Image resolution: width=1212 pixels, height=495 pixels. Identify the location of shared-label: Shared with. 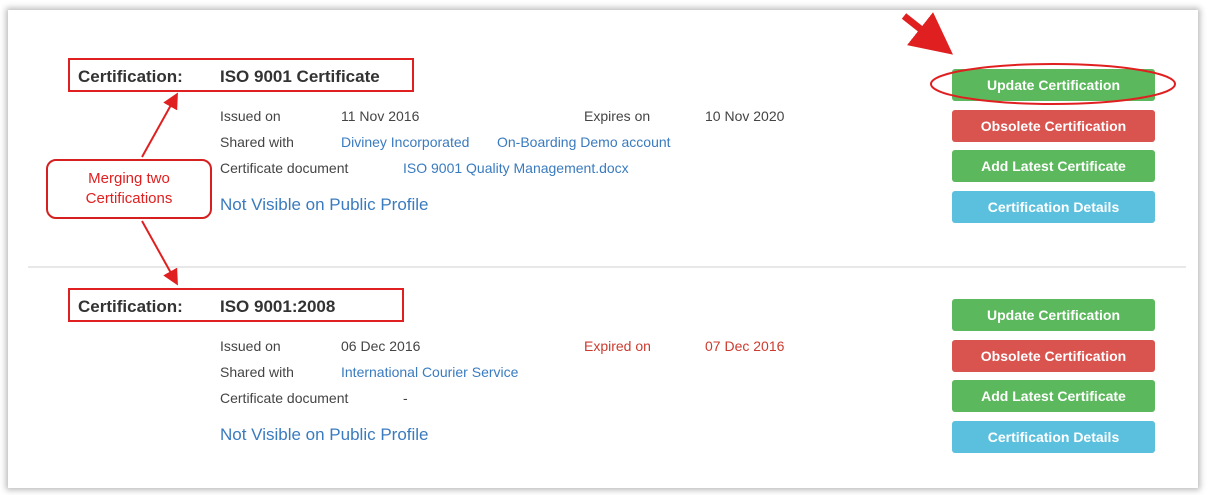
(257, 372).